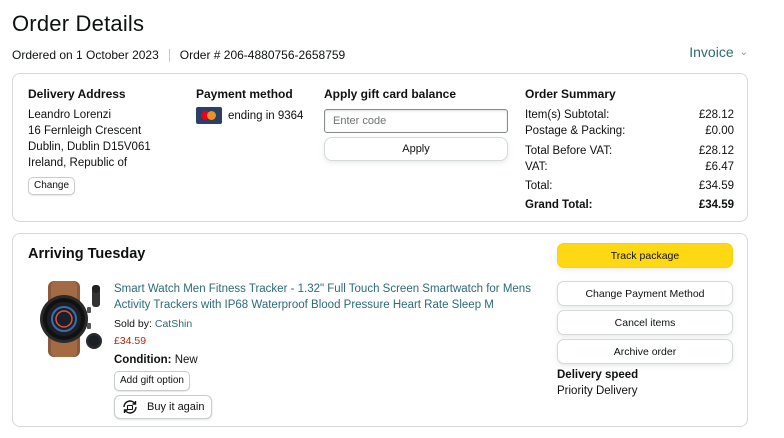 The height and width of the screenshot is (438, 784). What do you see at coordinates (89, 147) in the screenshot?
I see `delivery-line2: Dublin, Dublin D15V061` at bounding box center [89, 147].